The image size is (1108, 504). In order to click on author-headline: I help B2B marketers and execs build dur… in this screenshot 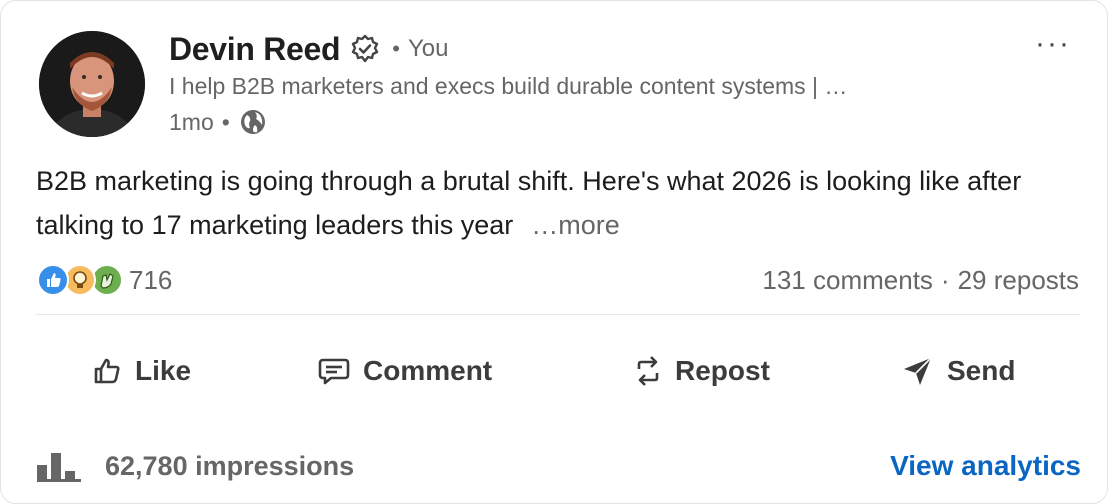, I will do `click(508, 86)`.